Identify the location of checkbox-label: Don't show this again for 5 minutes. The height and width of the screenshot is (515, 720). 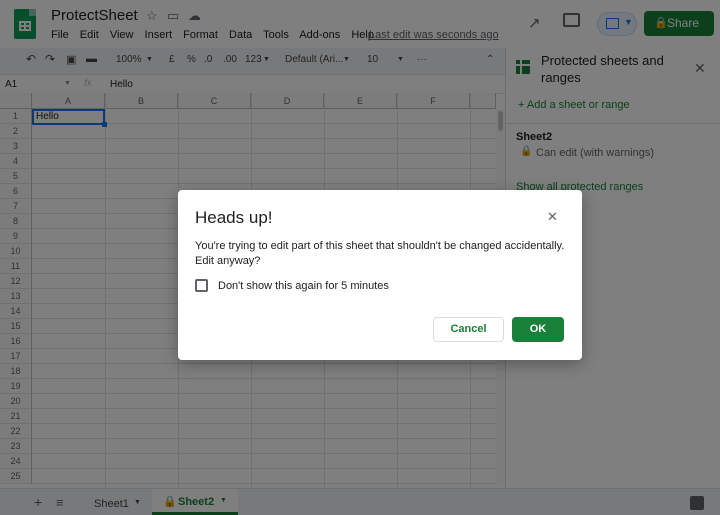
(303, 286).